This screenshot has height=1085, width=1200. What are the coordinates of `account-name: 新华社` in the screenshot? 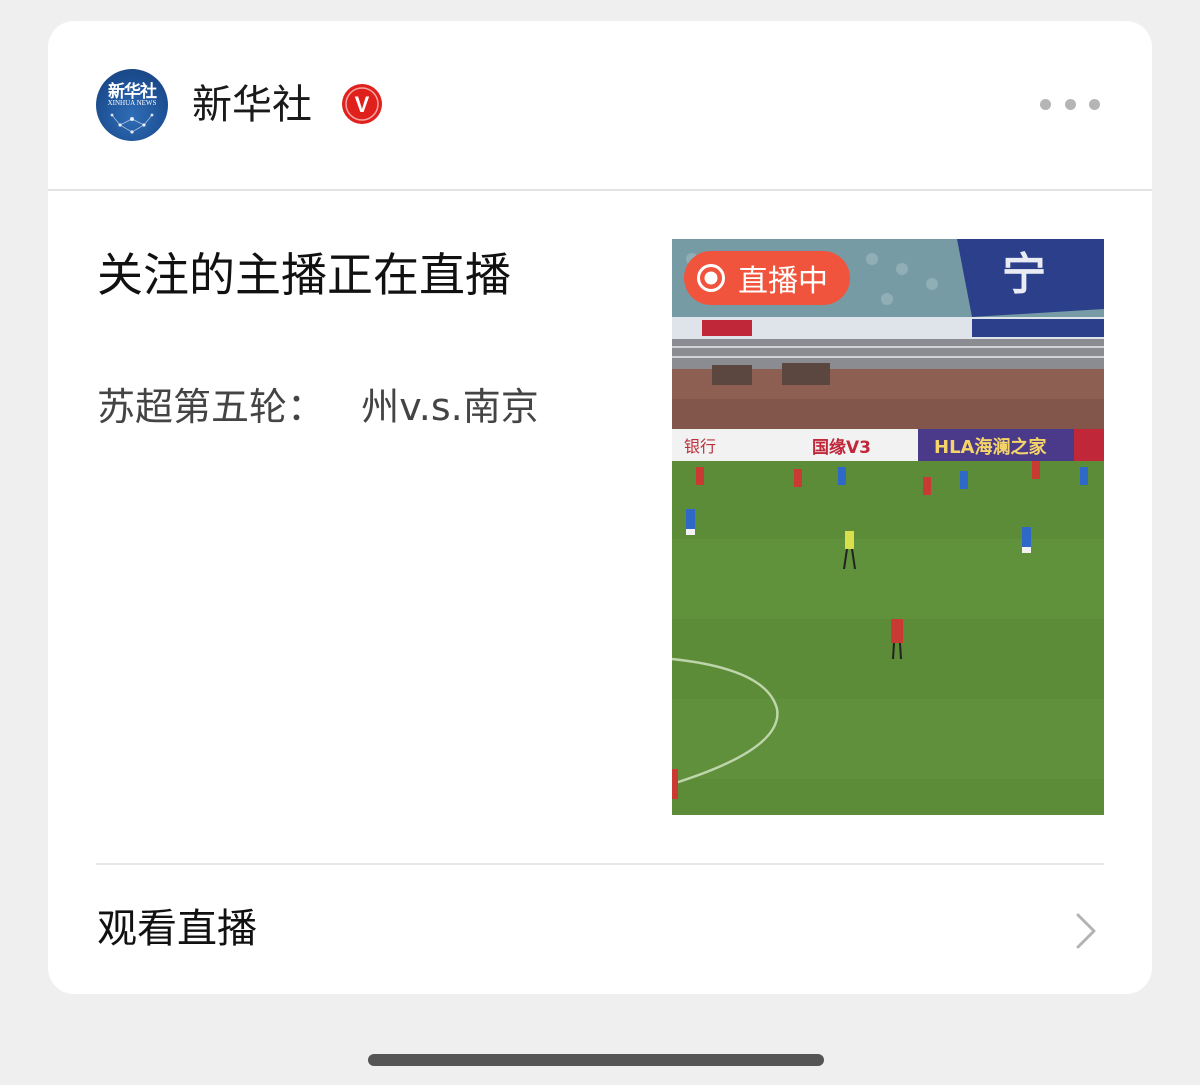 It's located at (252, 105).